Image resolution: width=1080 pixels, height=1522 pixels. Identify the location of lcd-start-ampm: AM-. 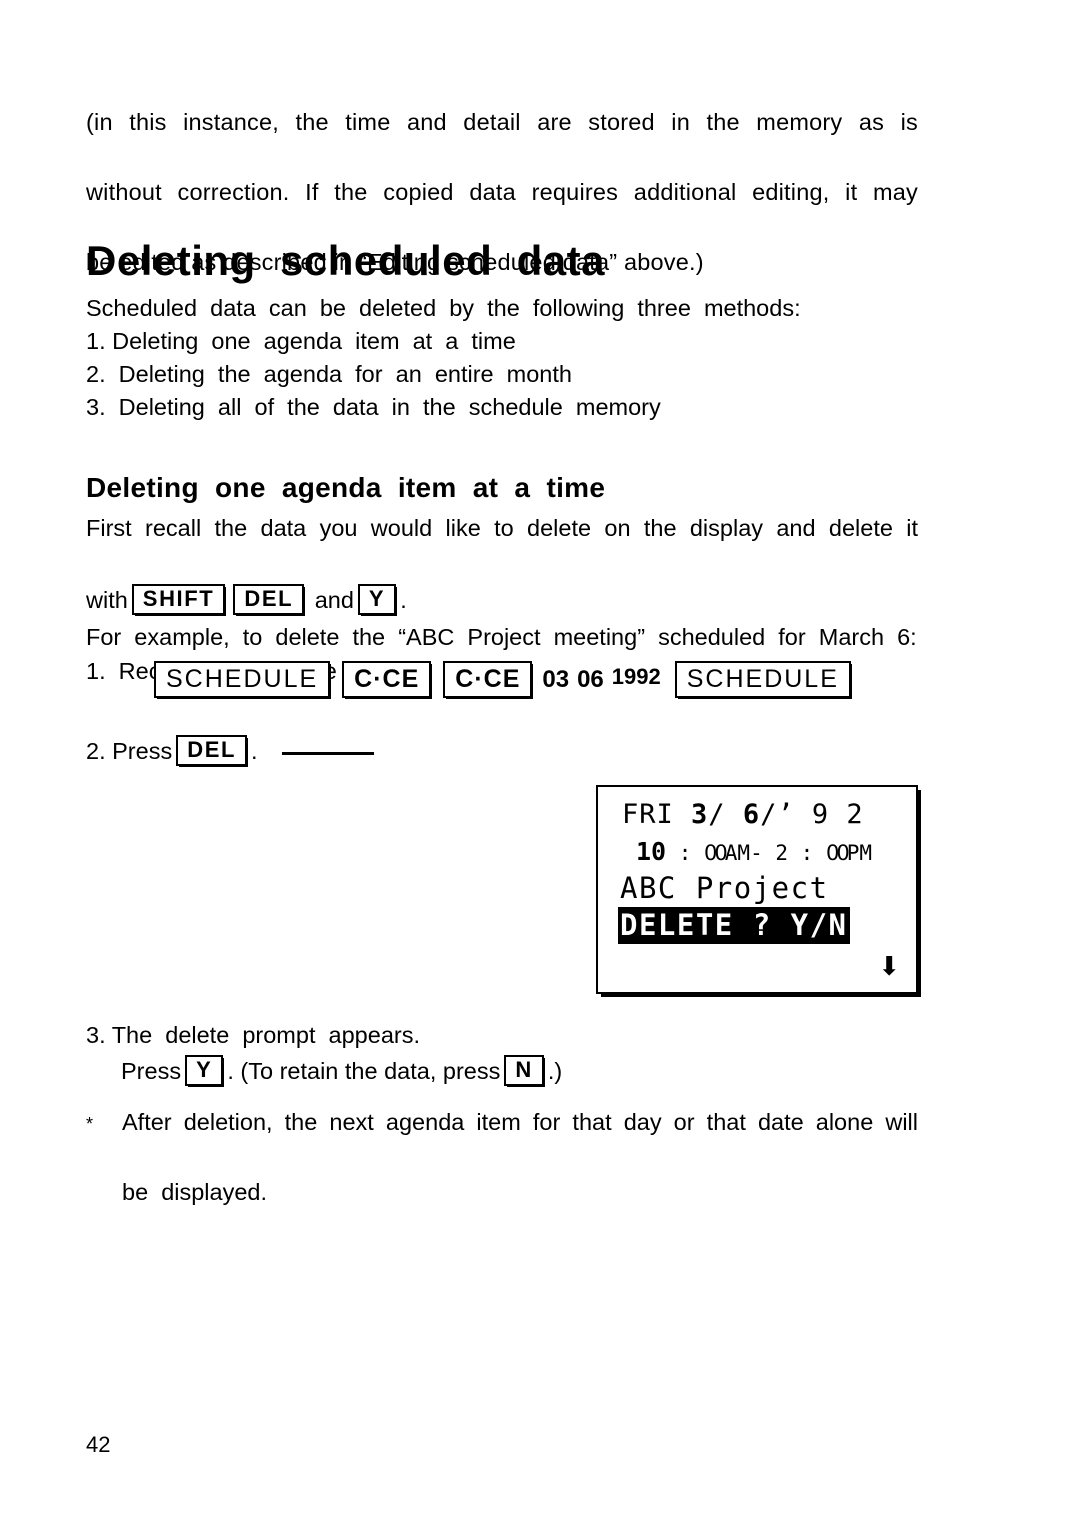
(743, 853).